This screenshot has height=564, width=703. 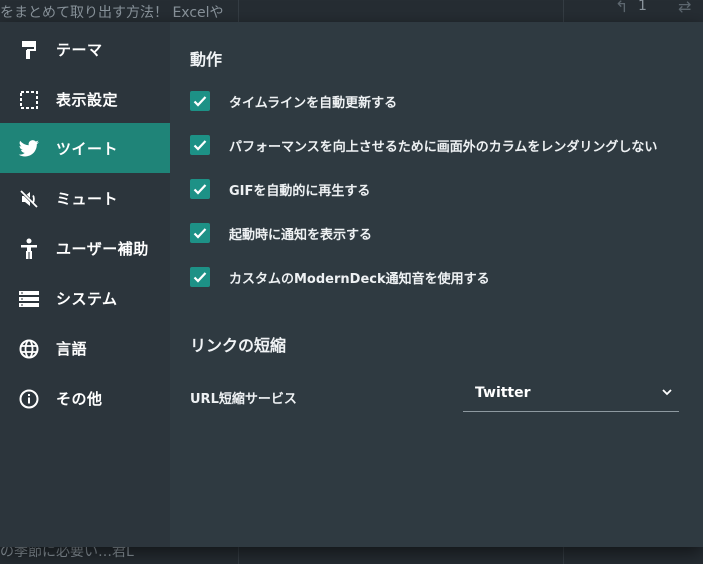 I want to click on chevron-down-icon, so click(x=667, y=392).